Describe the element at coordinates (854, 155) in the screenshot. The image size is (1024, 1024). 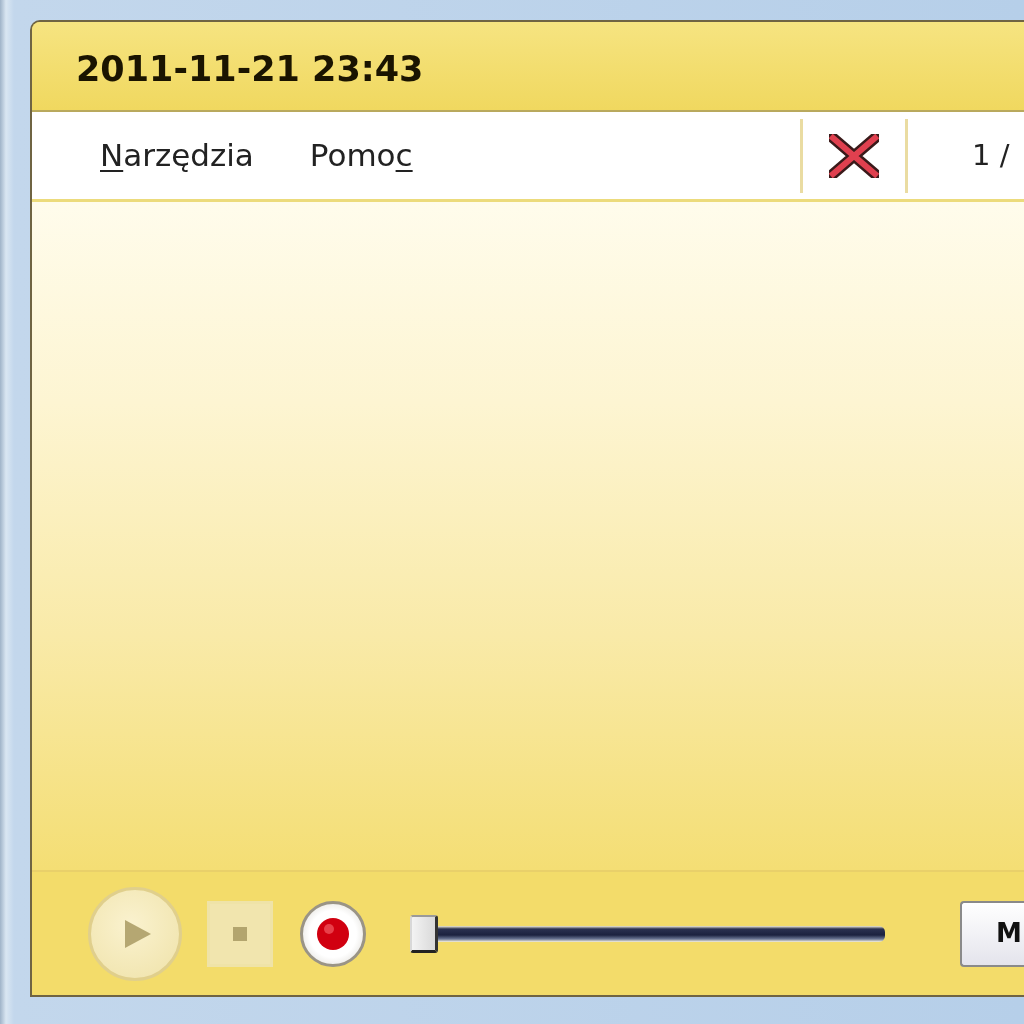
I see `cross-icon` at that location.